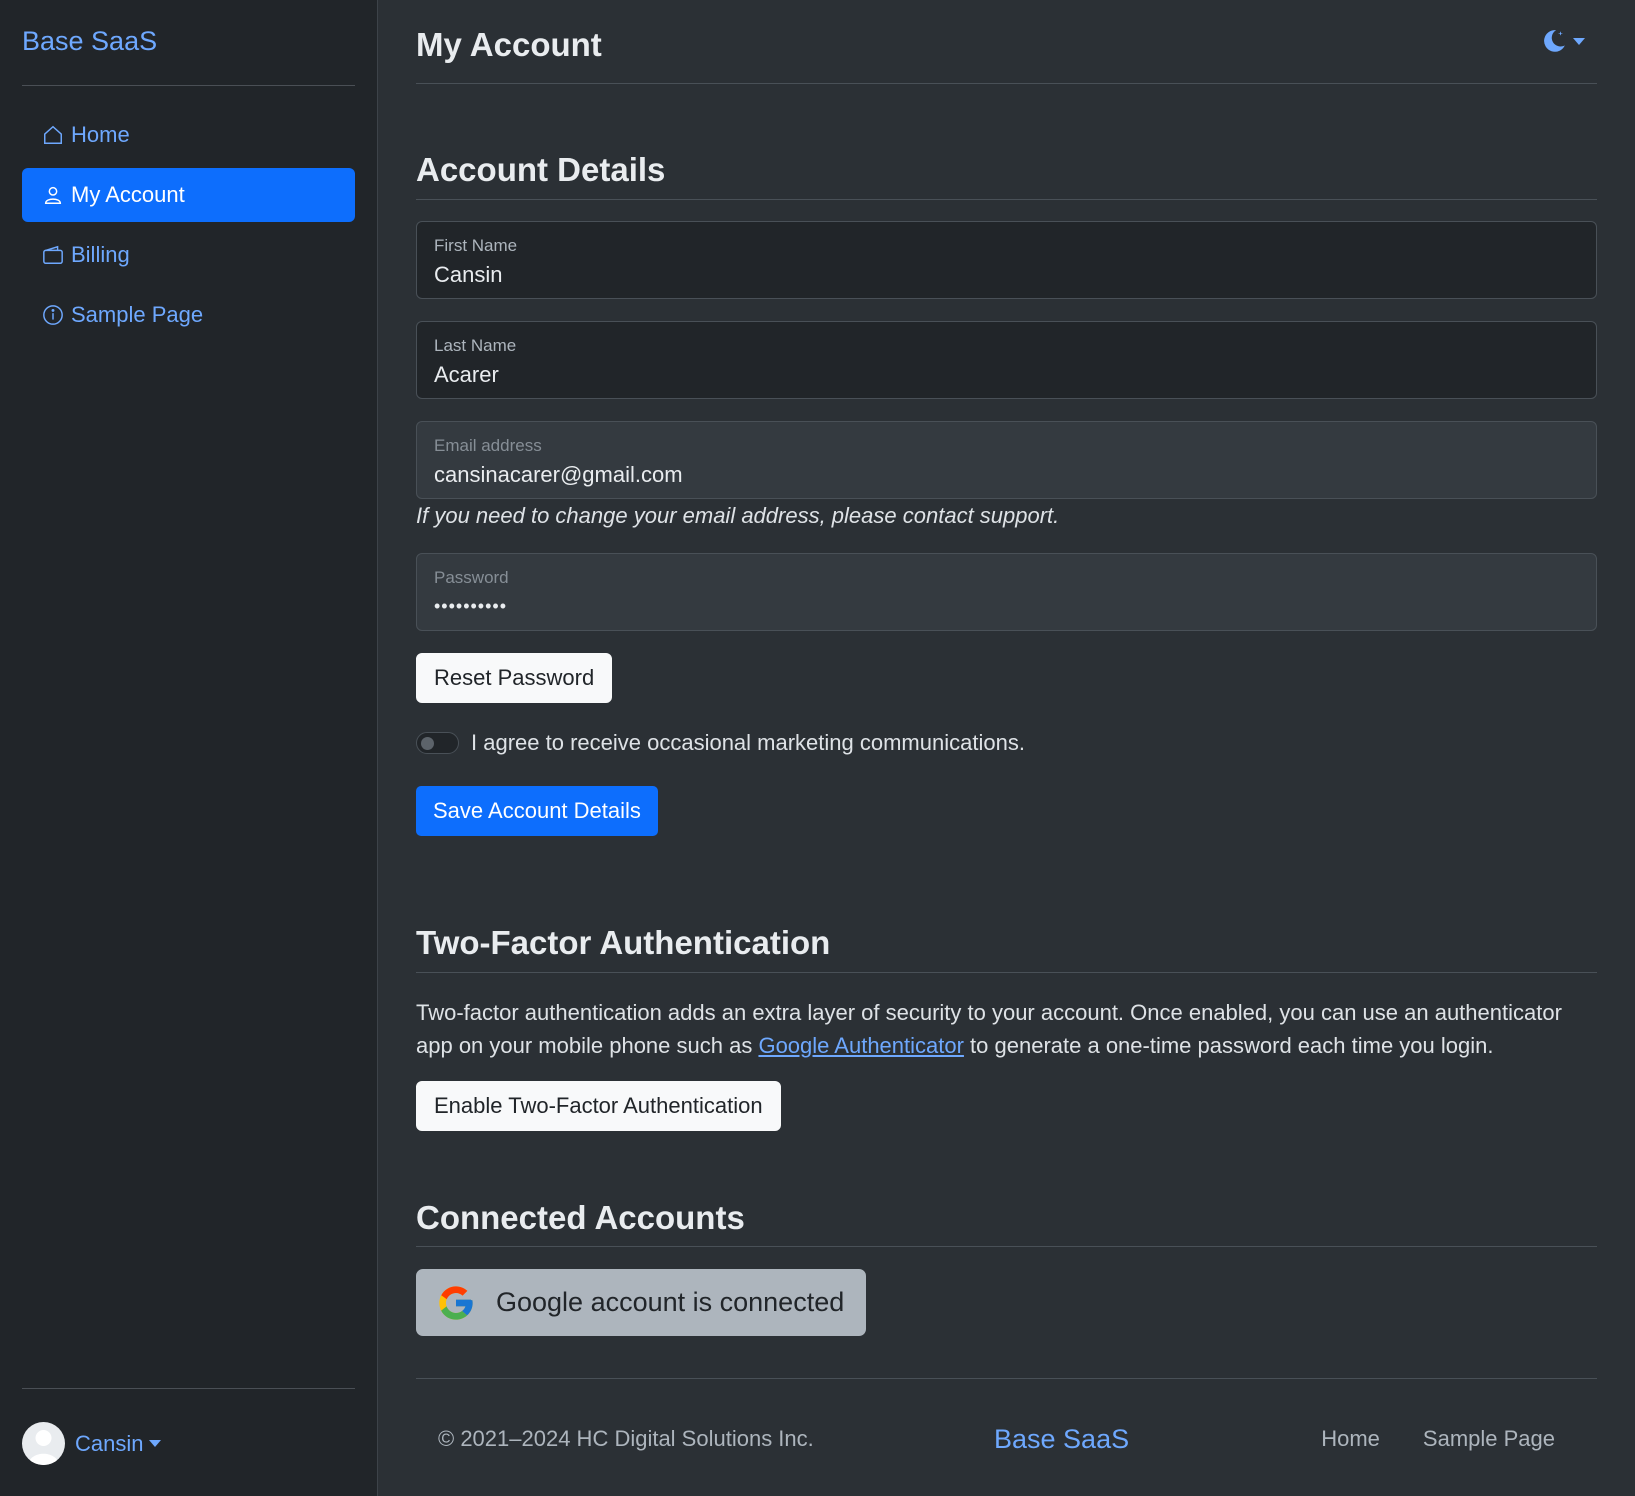 The width and height of the screenshot is (1635, 1496). Describe the element at coordinates (558, 474) in the screenshot. I see `email-value: cansinacarer@gmail.com` at that location.